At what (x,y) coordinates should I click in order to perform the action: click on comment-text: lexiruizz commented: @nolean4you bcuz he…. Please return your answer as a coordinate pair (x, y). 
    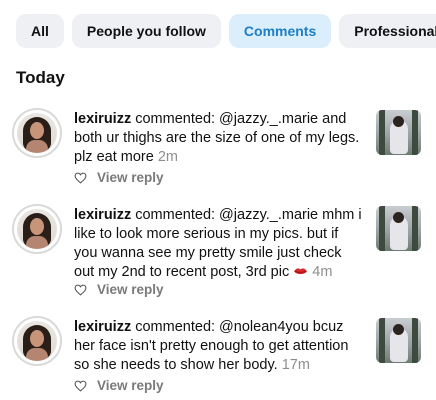
    Looking at the image, I should click on (219, 346).